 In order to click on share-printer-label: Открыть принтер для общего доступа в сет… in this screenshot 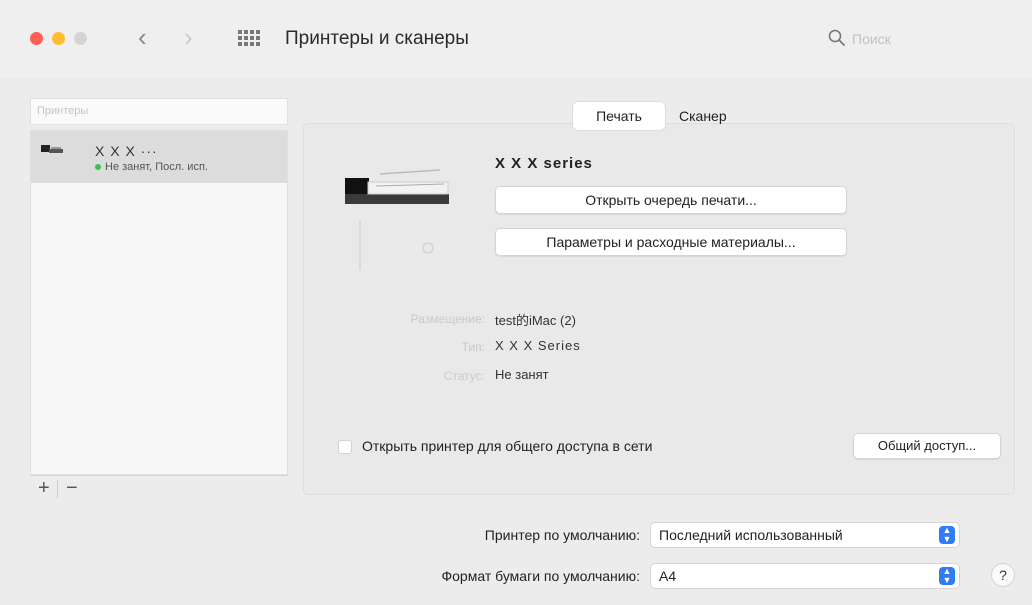, I will do `click(507, 446)`.